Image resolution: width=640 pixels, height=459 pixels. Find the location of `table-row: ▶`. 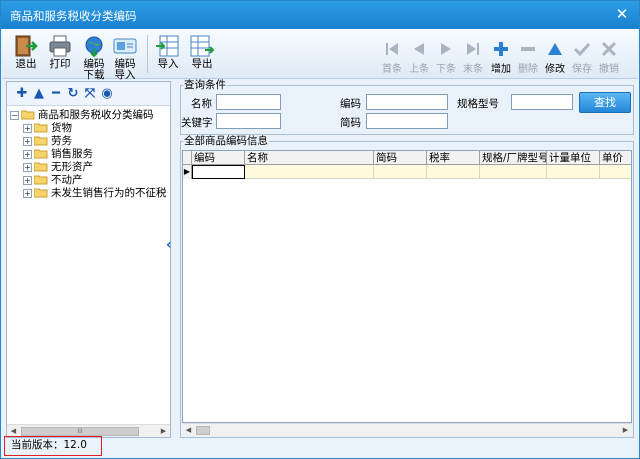

table-row: ▶ is located at coordinates (407, 172).